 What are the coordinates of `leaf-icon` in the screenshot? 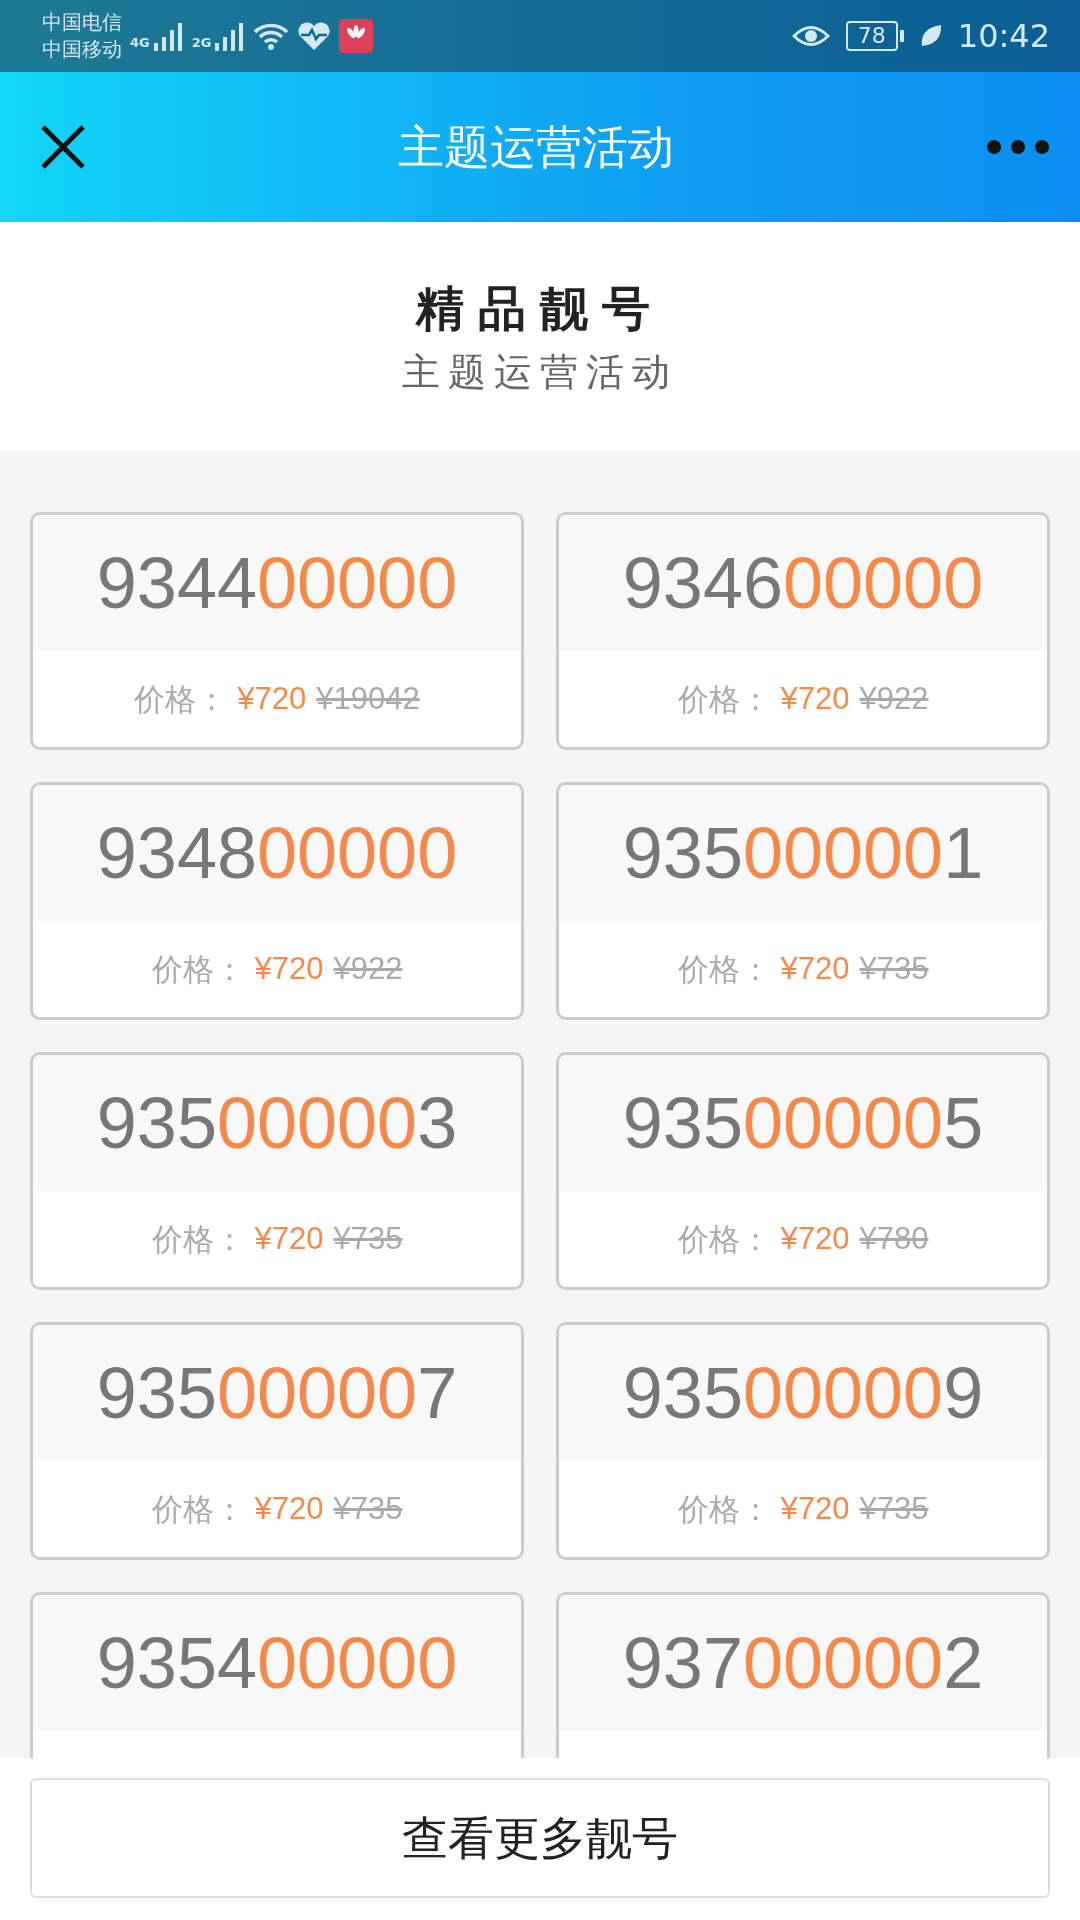 It's located at (930, 36).